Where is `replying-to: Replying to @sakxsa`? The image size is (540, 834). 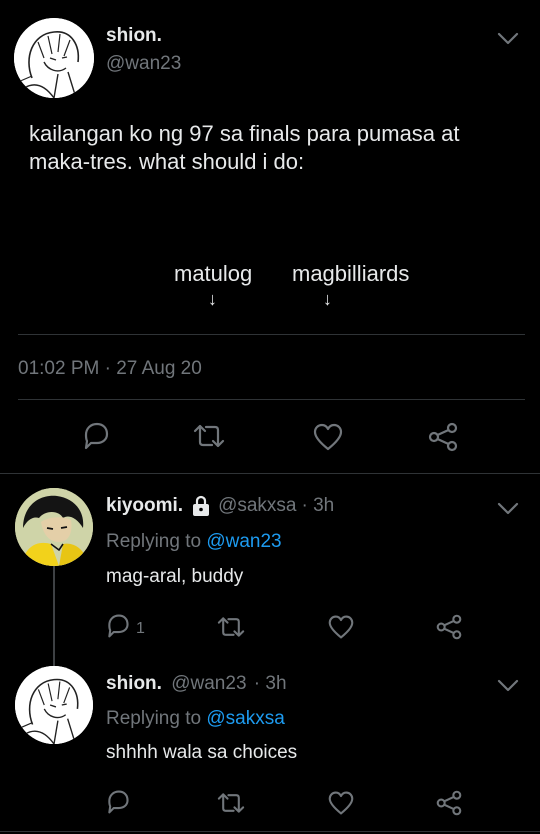
replying-to: Replying to @sakxsa is located at coordinates (195, 719).